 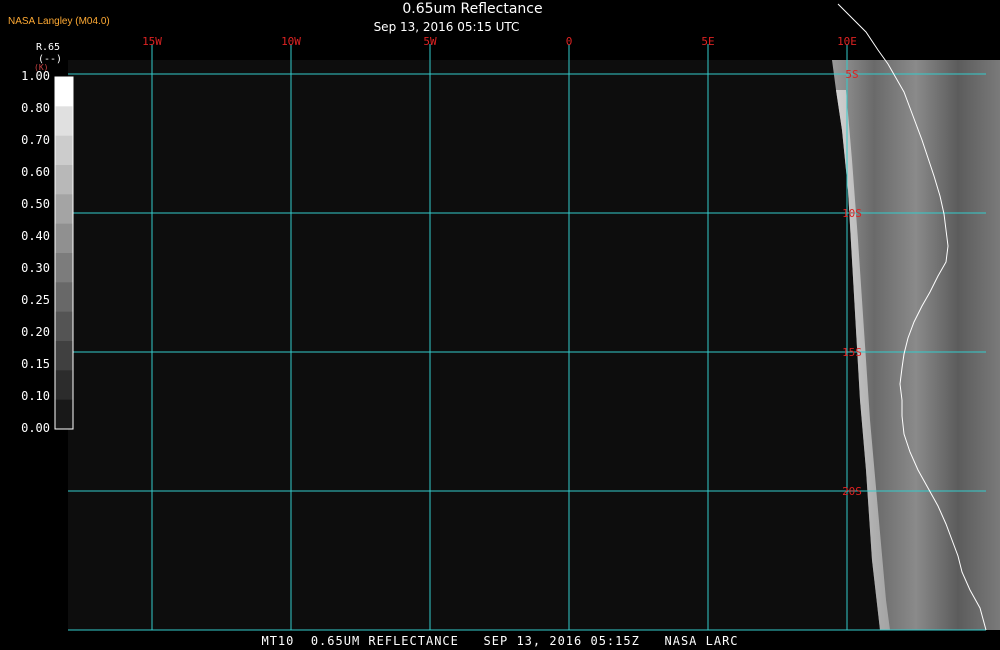 What do you see at coordinates (35, 364) in the screenshot?
I see `legend-label: 0.15` at bounding box center [35, 364].